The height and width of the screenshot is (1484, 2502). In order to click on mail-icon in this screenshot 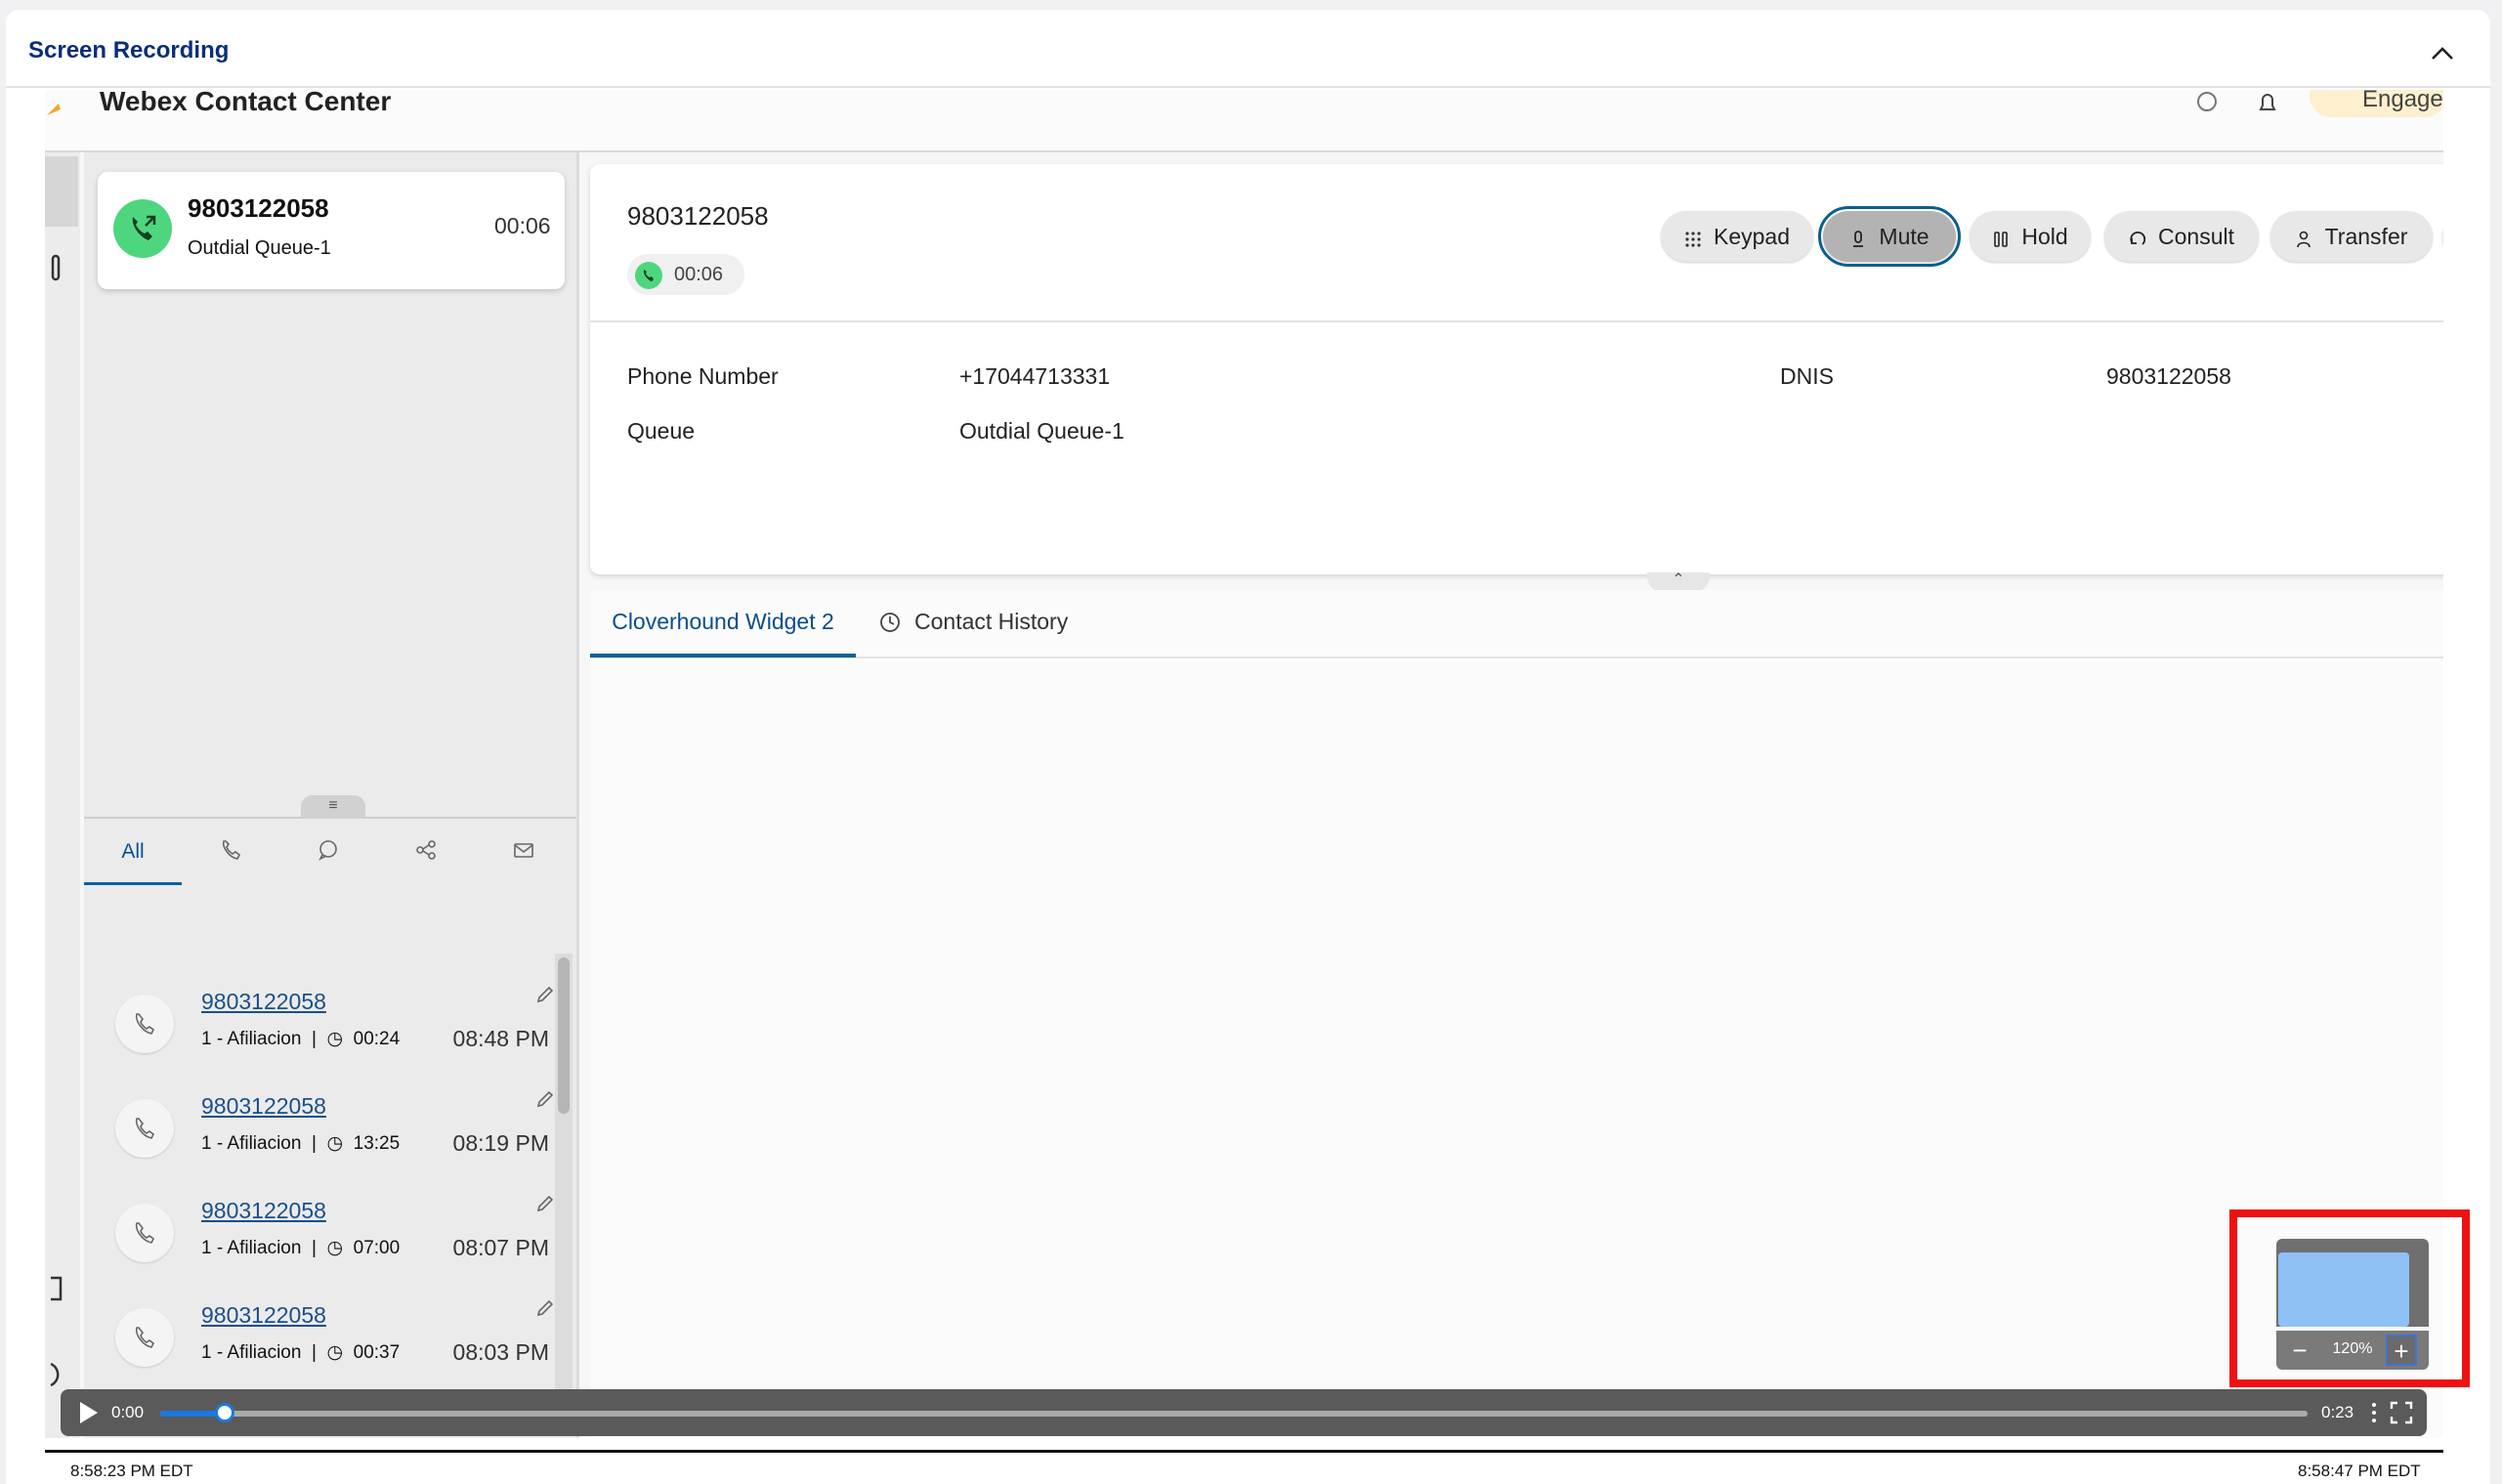, I will do `click(523, 853)`.